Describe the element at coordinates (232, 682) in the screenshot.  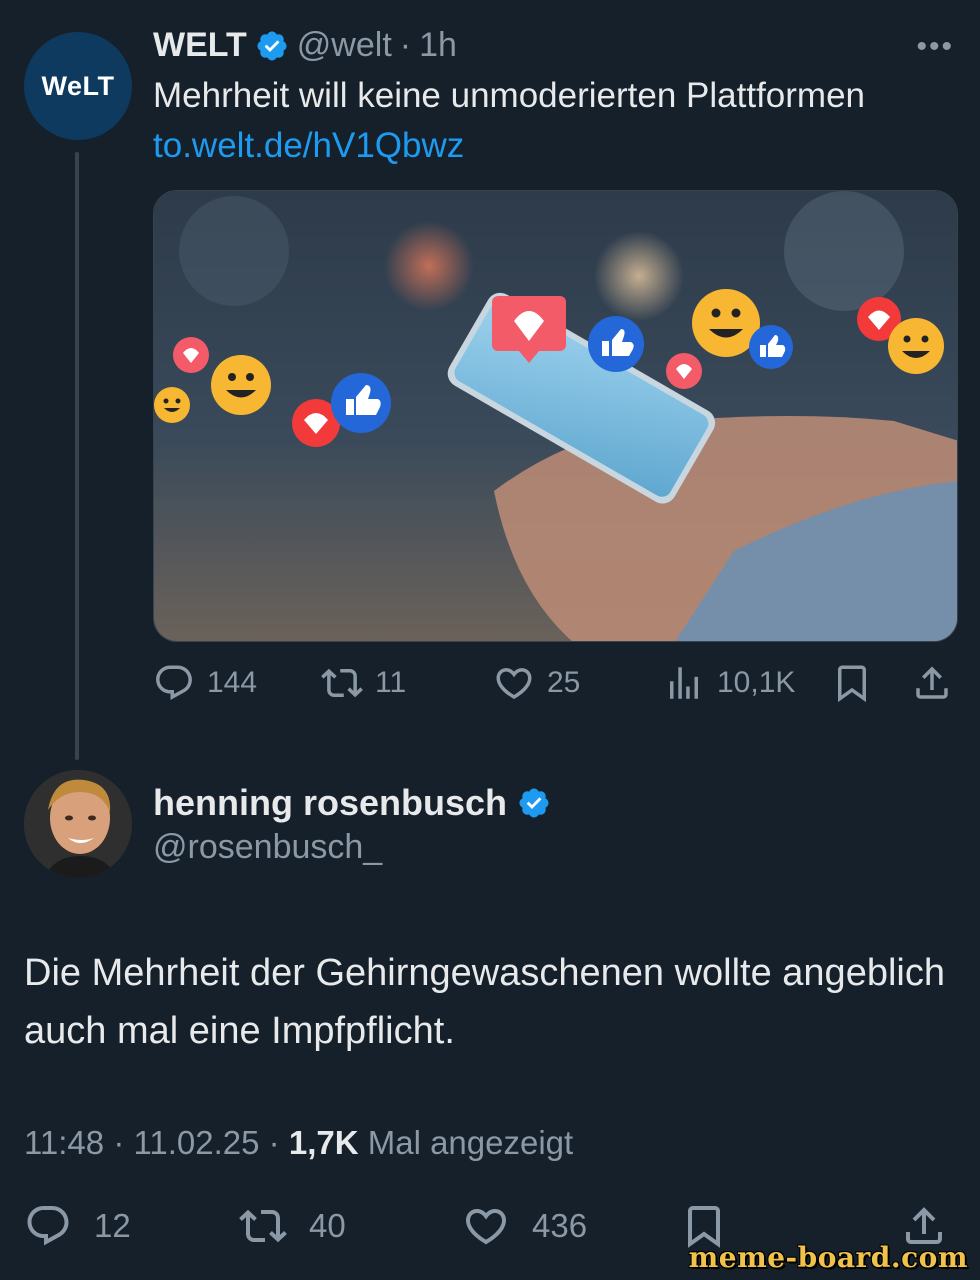
I see `reply-count: 144` at that location.